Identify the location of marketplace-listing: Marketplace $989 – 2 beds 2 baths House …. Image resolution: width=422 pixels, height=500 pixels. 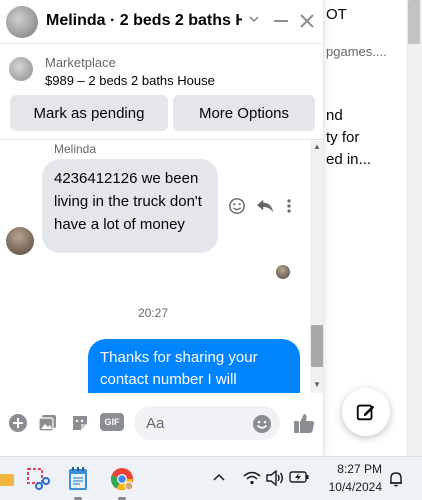
(161, 92).